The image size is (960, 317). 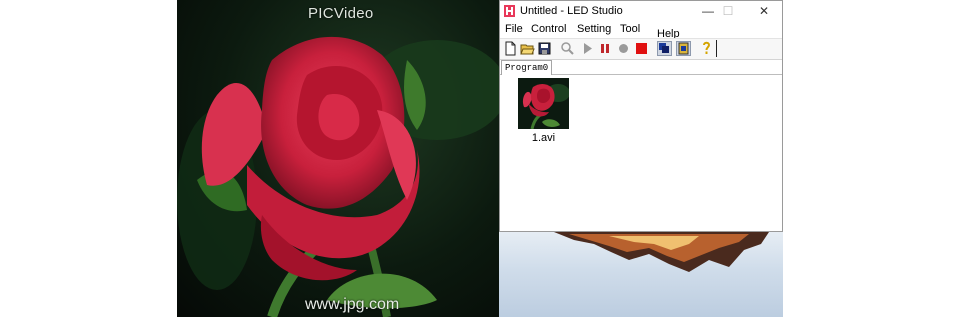 What do you see at coordinates (548, 29) in the screenshot?
I see `menu-control: Control` at bounding box center [548, 29].